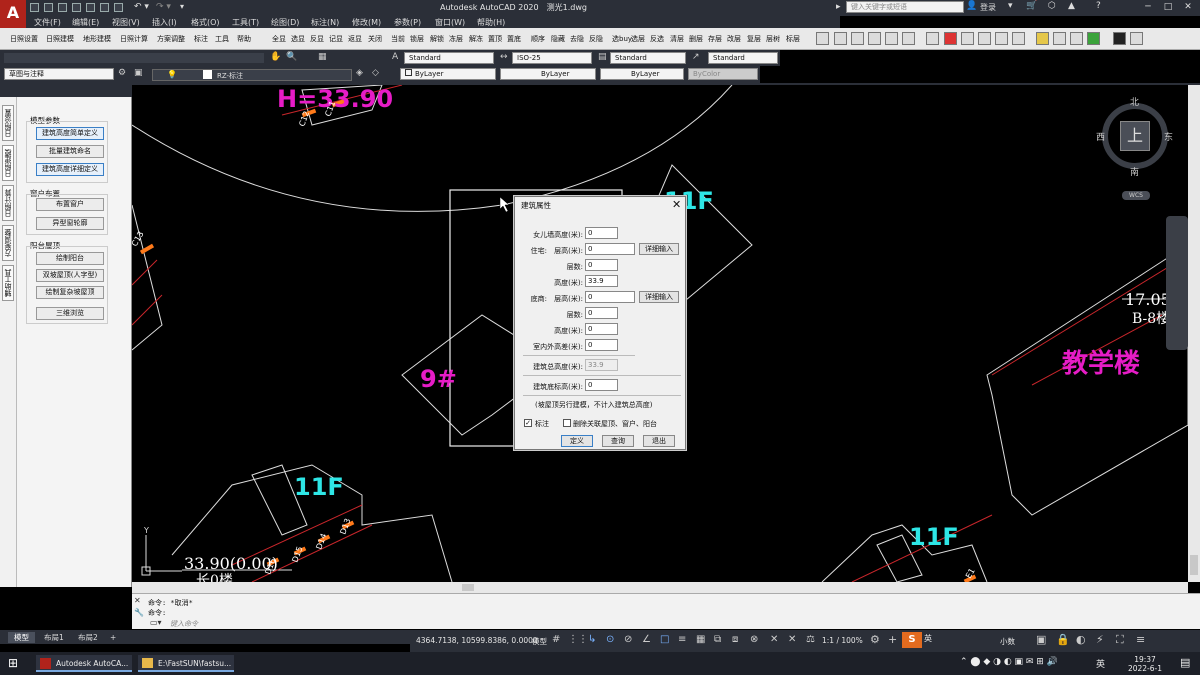 Image resolution: width=1200 pixels, height=675 pixels. Describe the element at coordinates (88, 637) in the screenshot. I see `tab-layout2: 布局2` at that location.